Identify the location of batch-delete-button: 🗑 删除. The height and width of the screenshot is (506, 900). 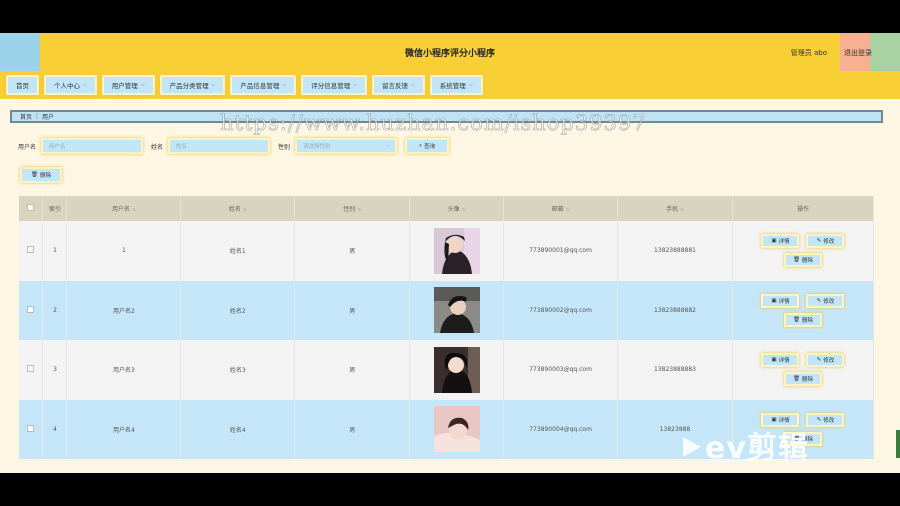
(41, 175).